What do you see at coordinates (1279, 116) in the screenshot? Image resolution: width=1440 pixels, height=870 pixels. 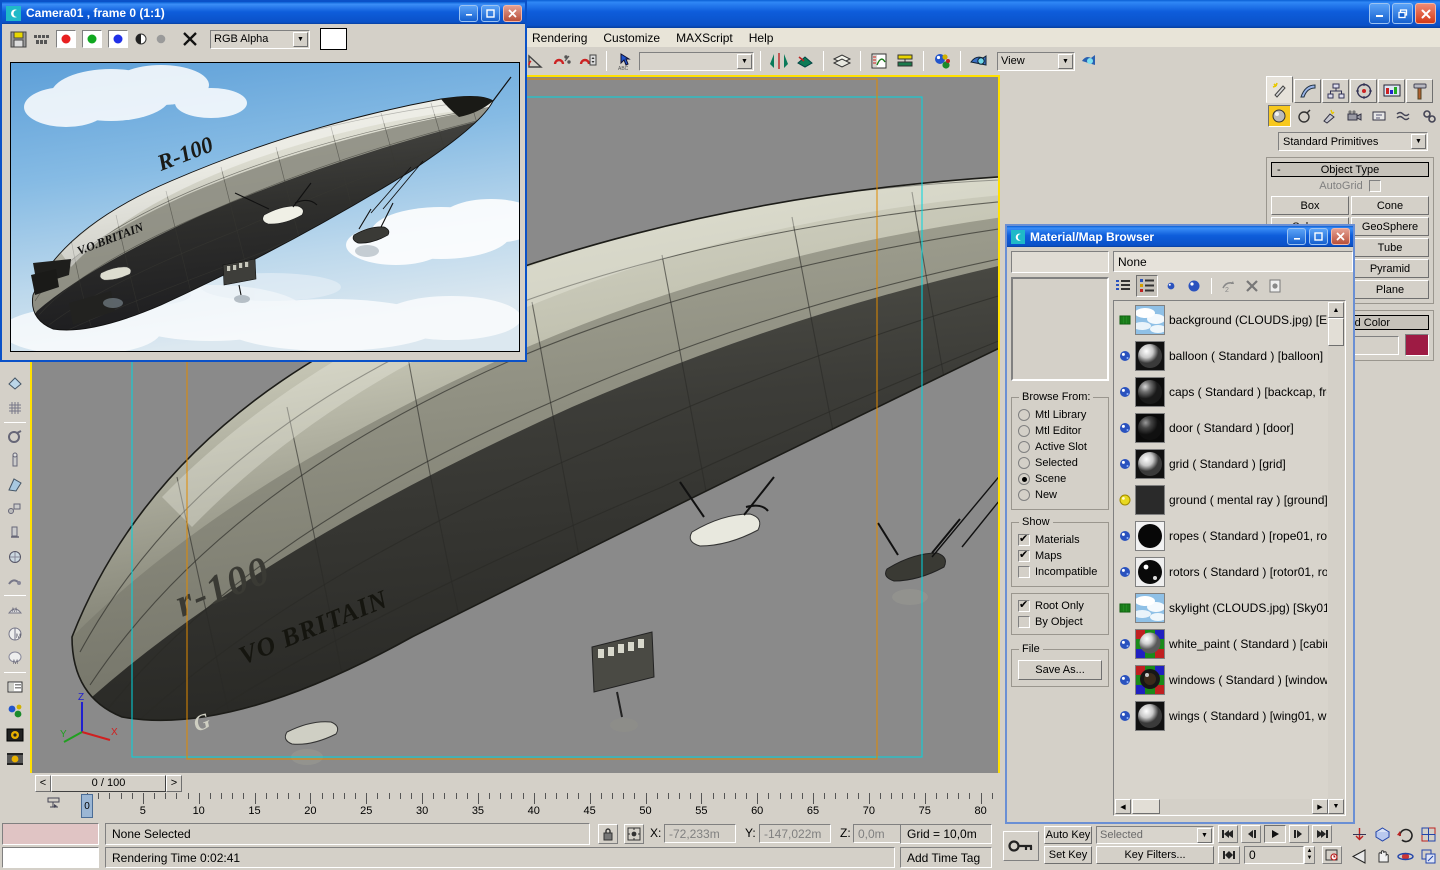 I see `geometry-icon` at bounding box center [1279, 116].